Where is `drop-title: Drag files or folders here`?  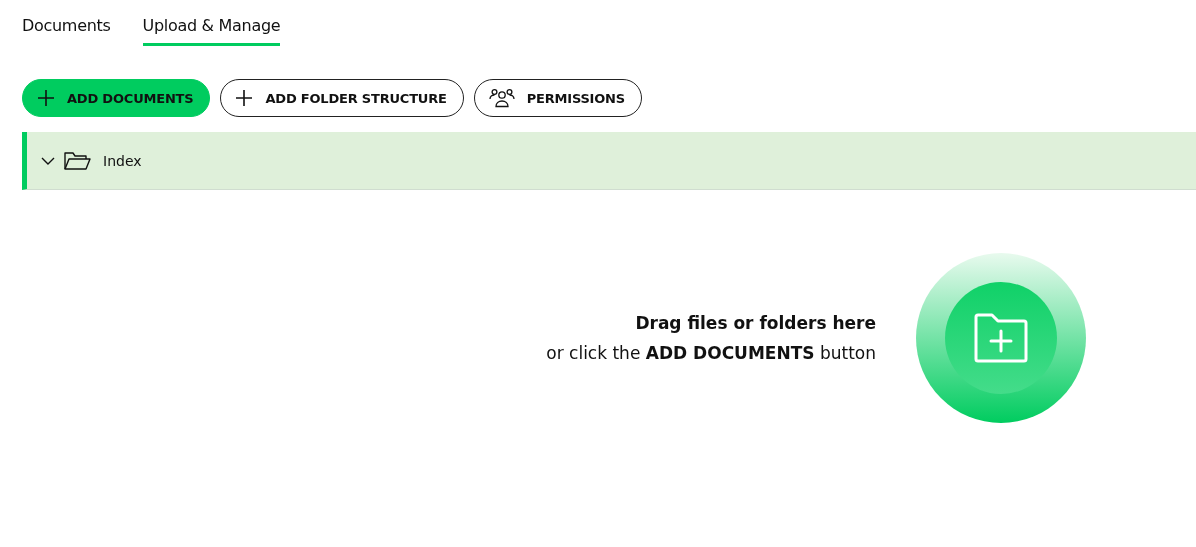 drop-title: Drag files or folders here is located at coordinates (755, 323).